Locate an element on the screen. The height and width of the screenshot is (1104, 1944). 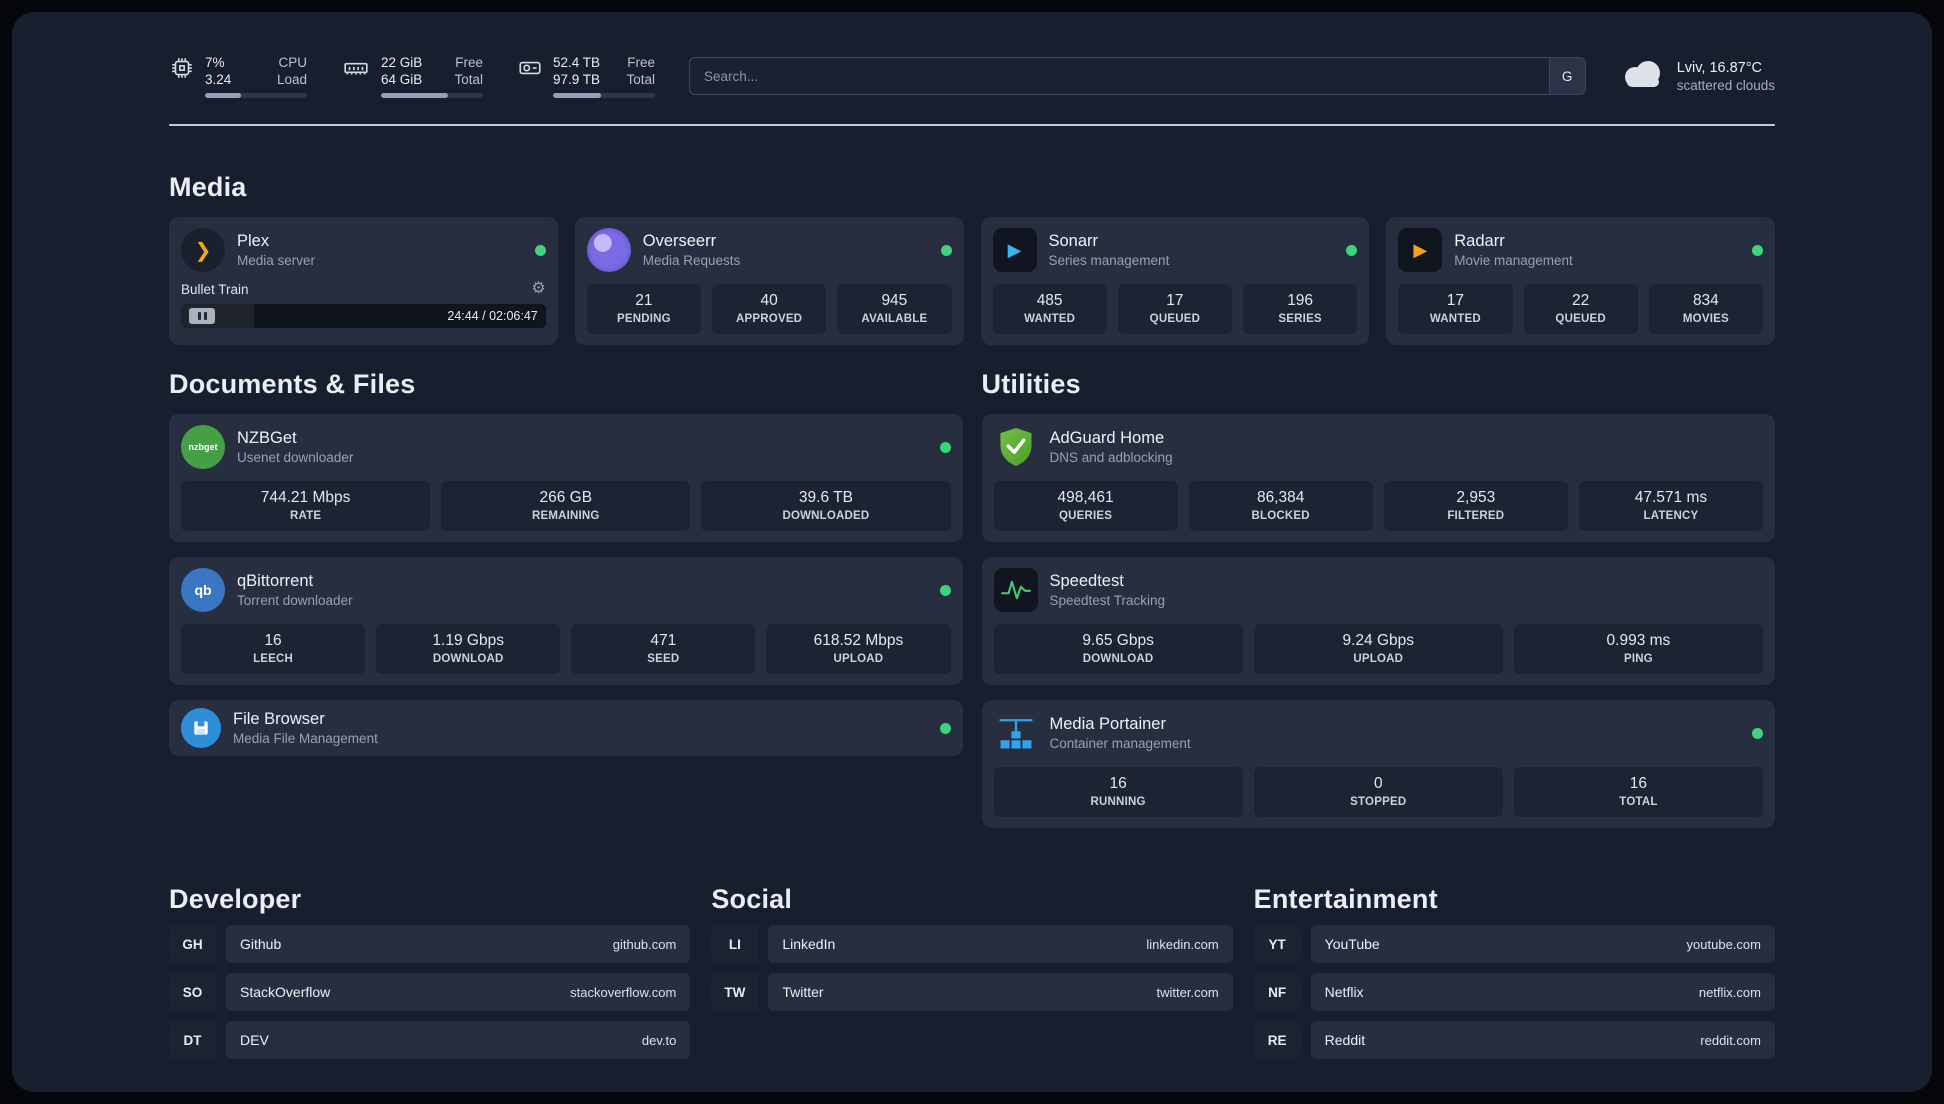
memory-total: 64 GiB is located at coordinates (402, 79).